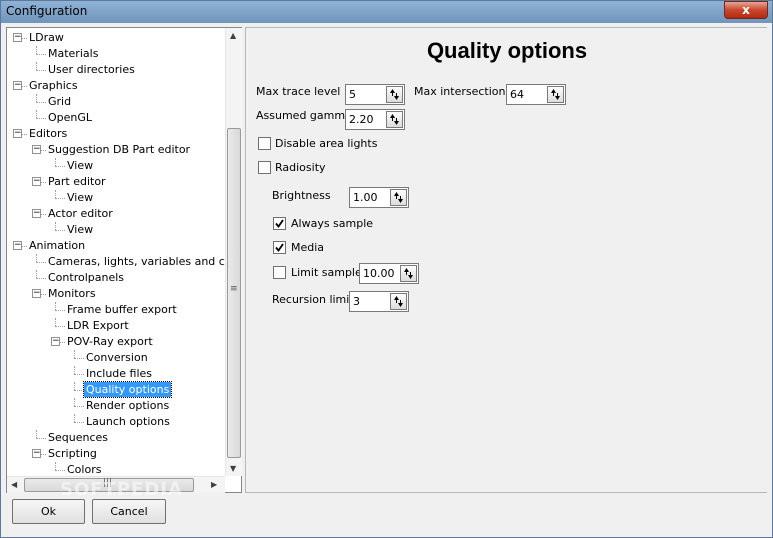 This screenshot has height=538, width=773. Describe the element at coordinates (72, 453) in the screenshot. I see `tree-item-scripting: Scripting` at that location.